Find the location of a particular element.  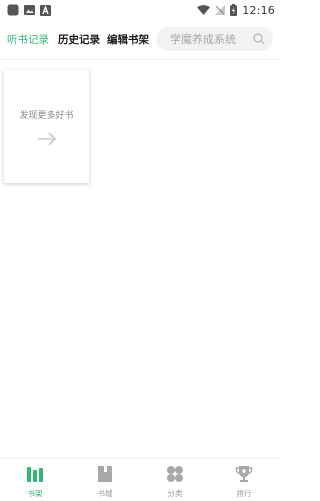

status-right-icons: 12:16 is located at coordinates (236, 10).